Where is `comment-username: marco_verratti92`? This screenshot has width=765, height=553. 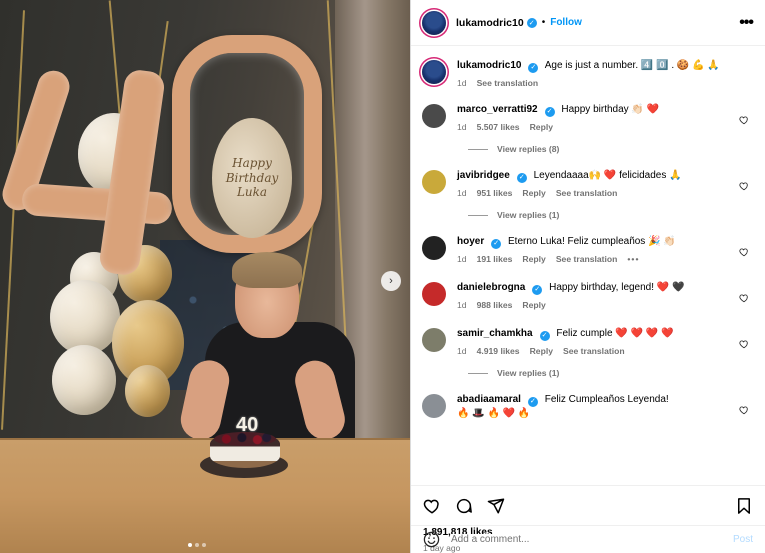 comment-username: marco_verratti92 is located at coordinates (497, 109).